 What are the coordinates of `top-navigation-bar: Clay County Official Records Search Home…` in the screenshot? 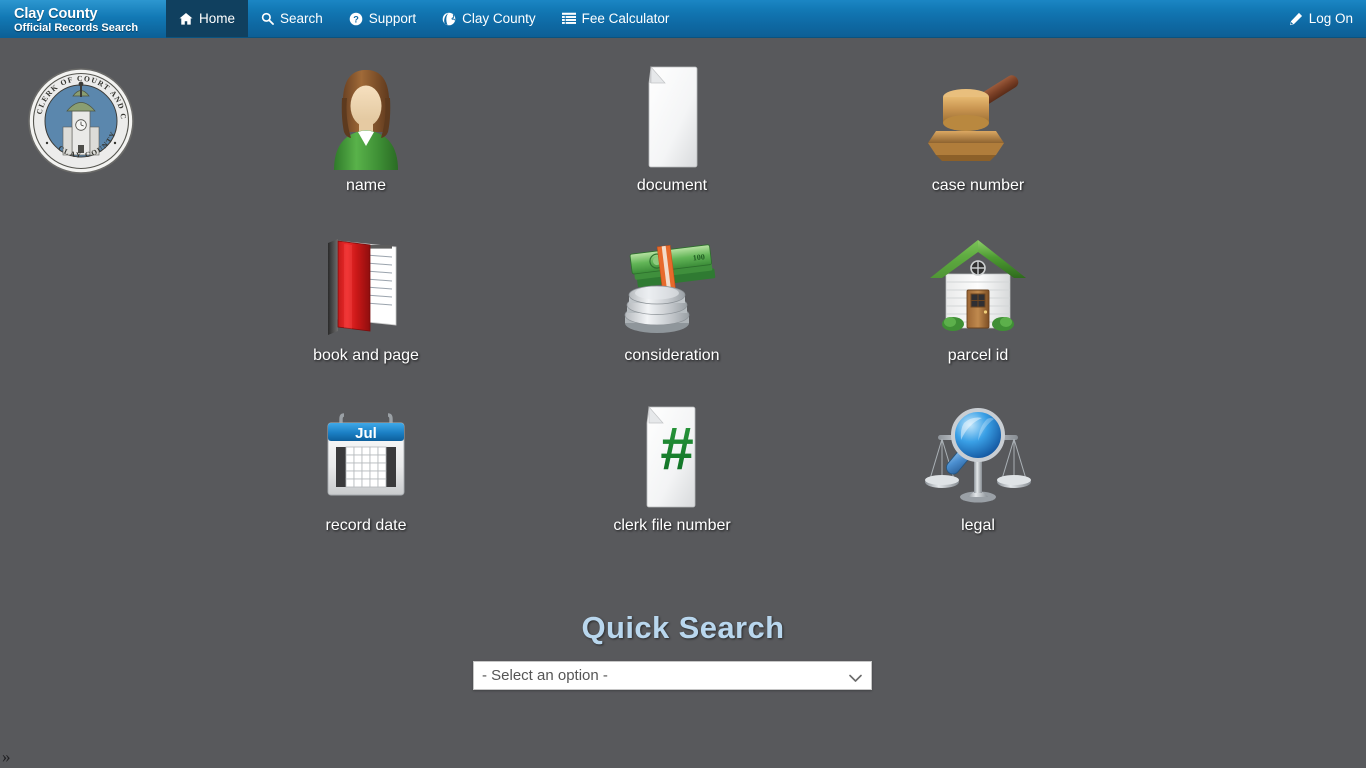 It's located at (683, 19).